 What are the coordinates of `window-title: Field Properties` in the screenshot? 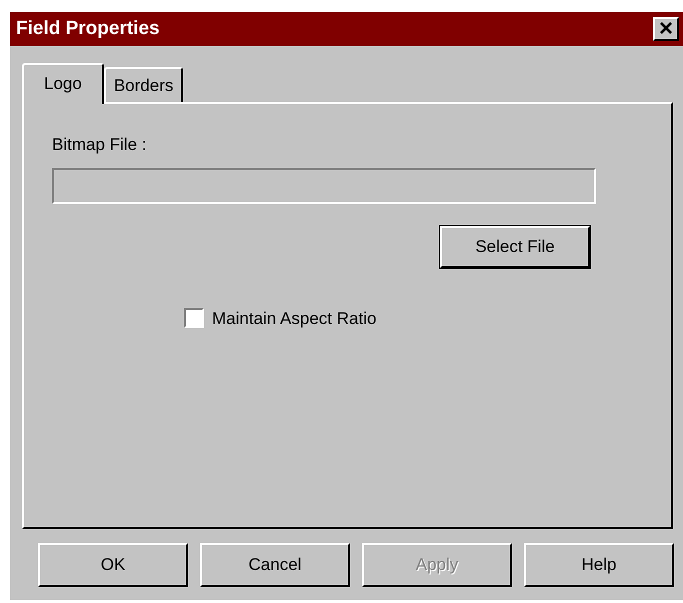 It's located at (88, 28).